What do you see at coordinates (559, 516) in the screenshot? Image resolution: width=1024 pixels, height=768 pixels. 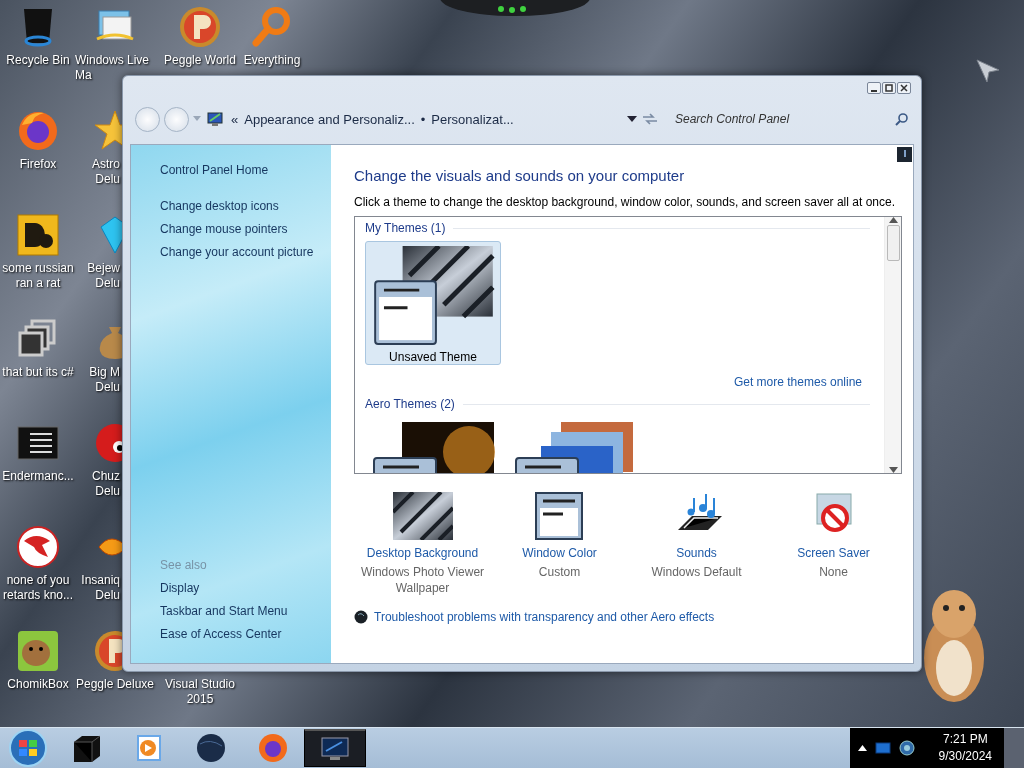 I see `window-icon` at bounding box center [559, 516].